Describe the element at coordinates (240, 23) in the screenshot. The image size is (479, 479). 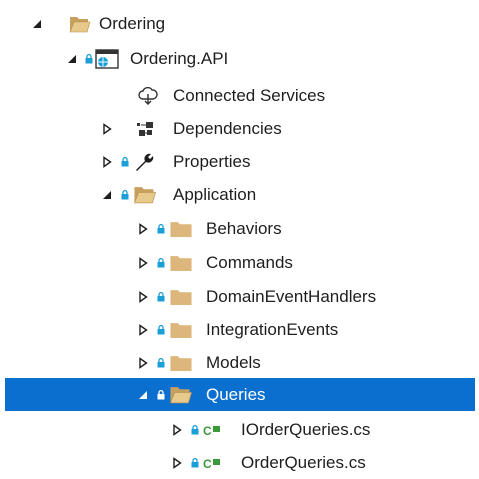
I see `tree-item-ordering: Ordering` at that location.